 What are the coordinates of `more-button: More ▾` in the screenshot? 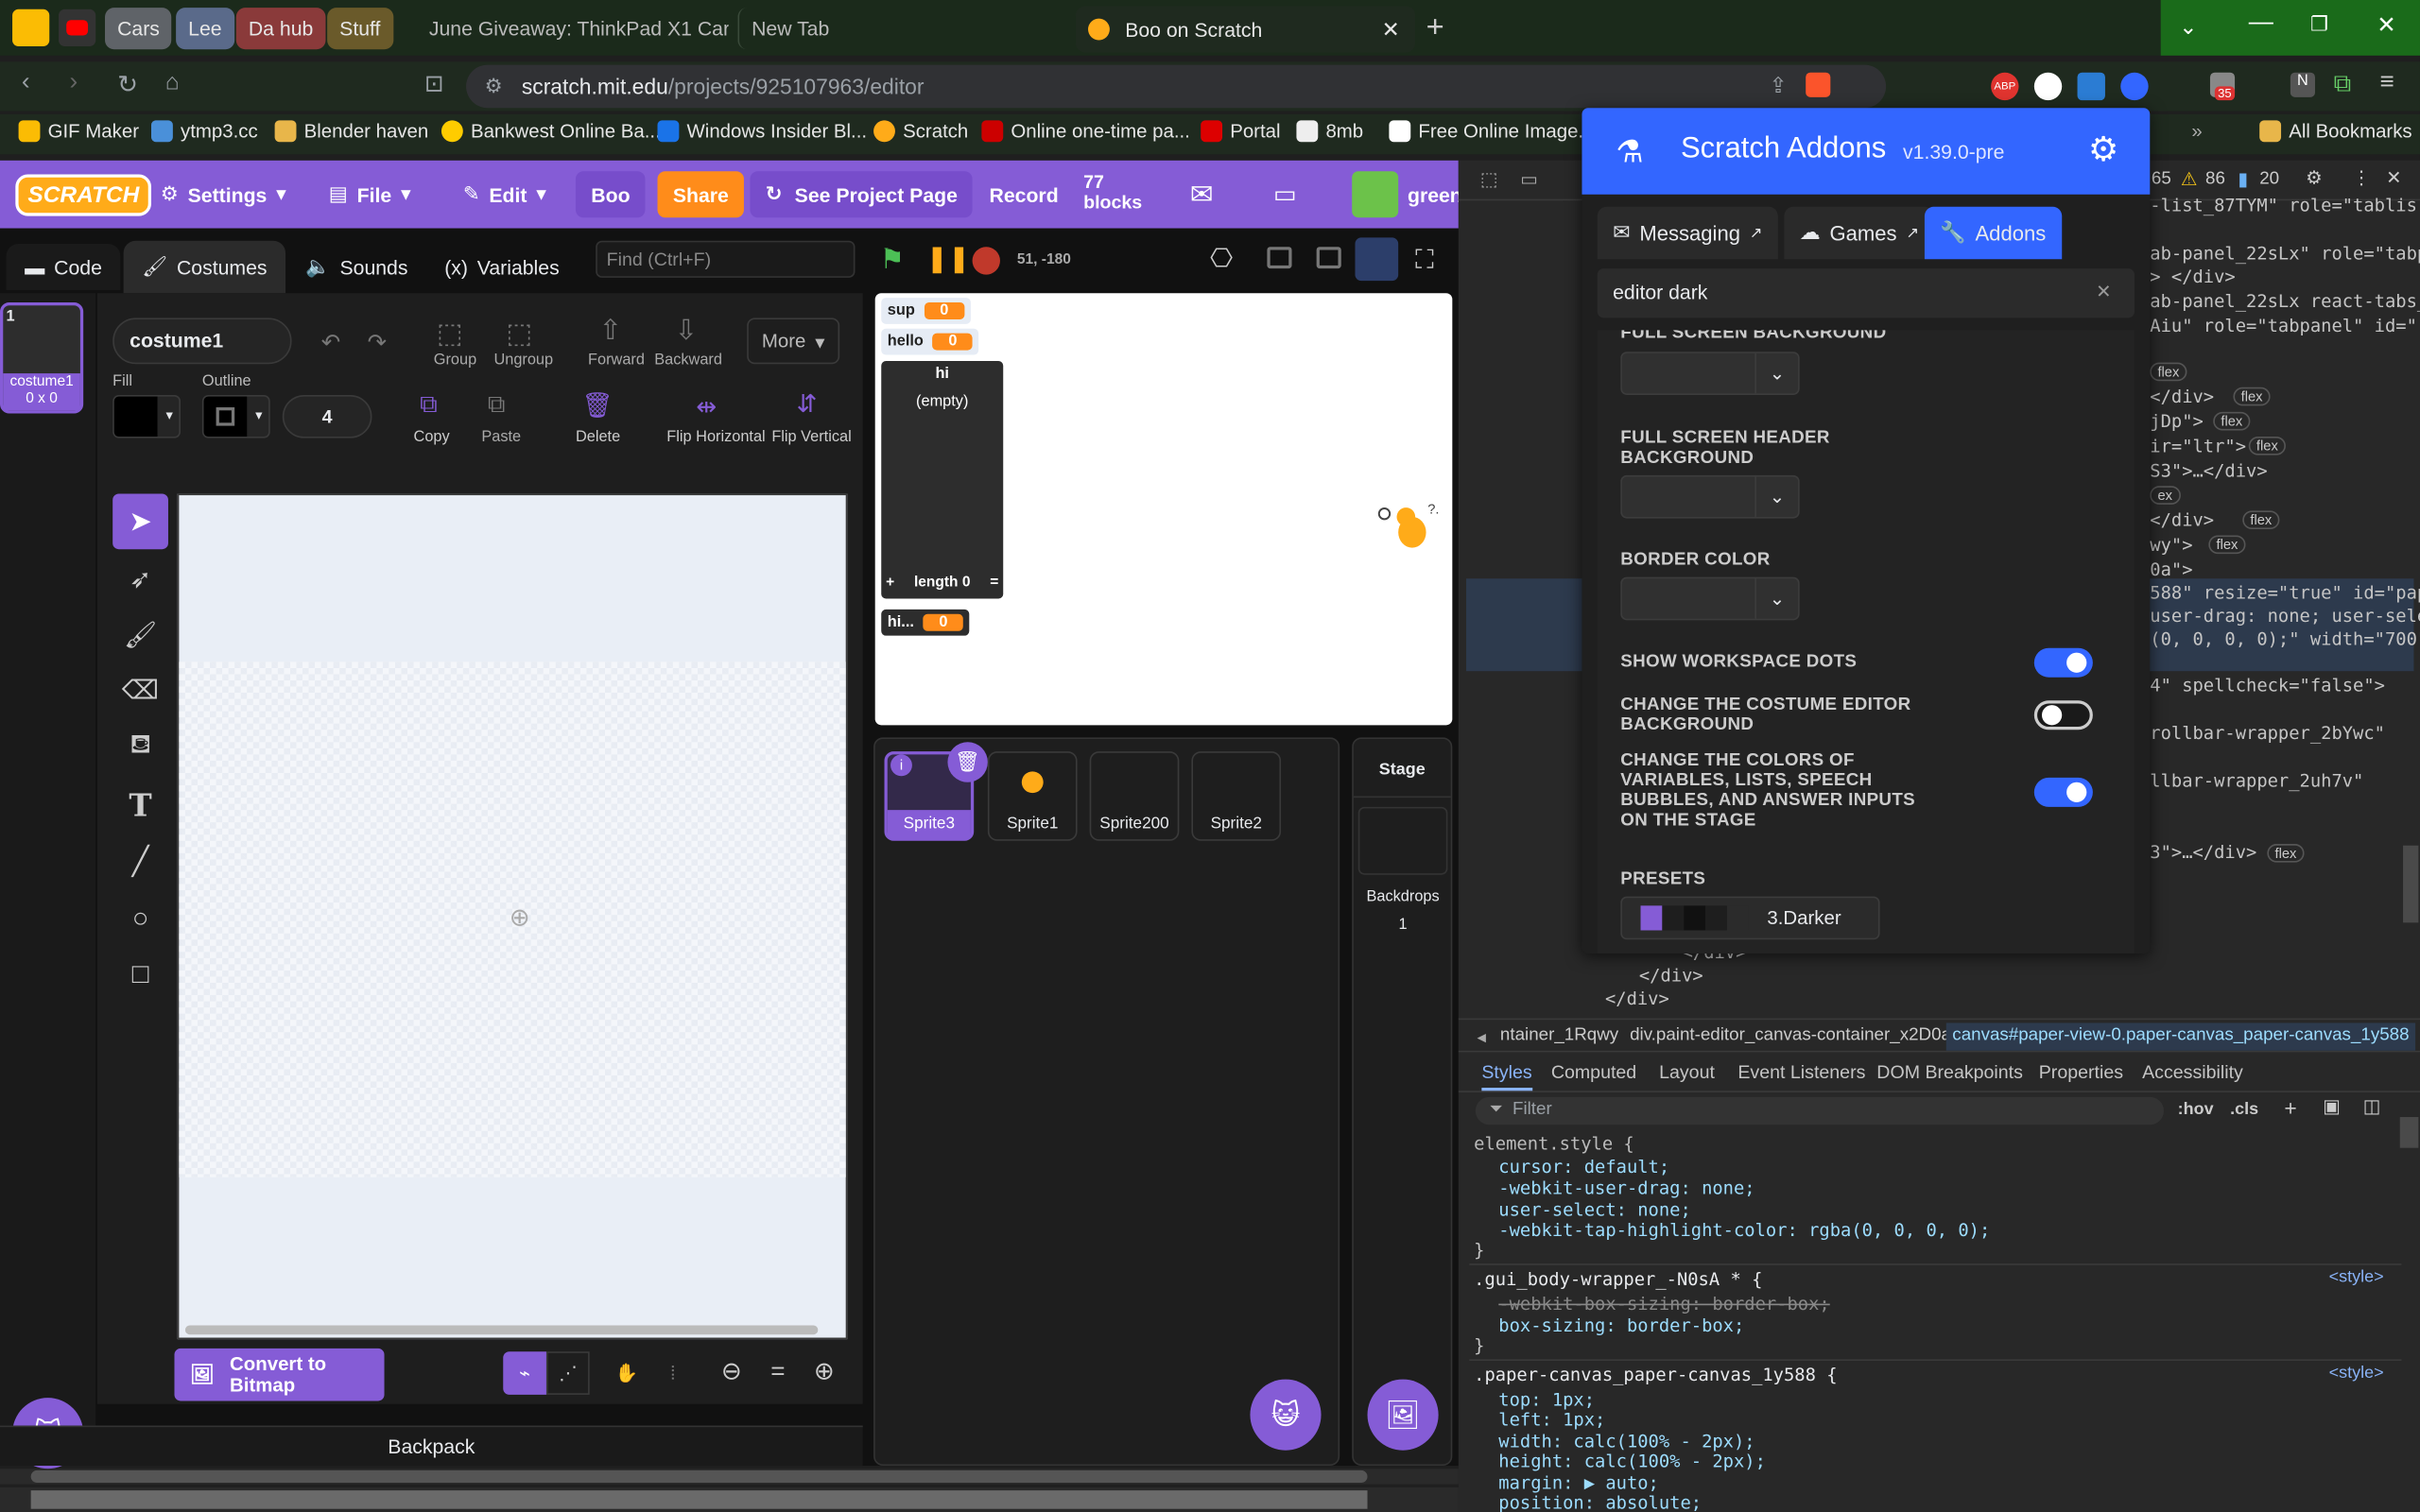 It's located at (793, 341).